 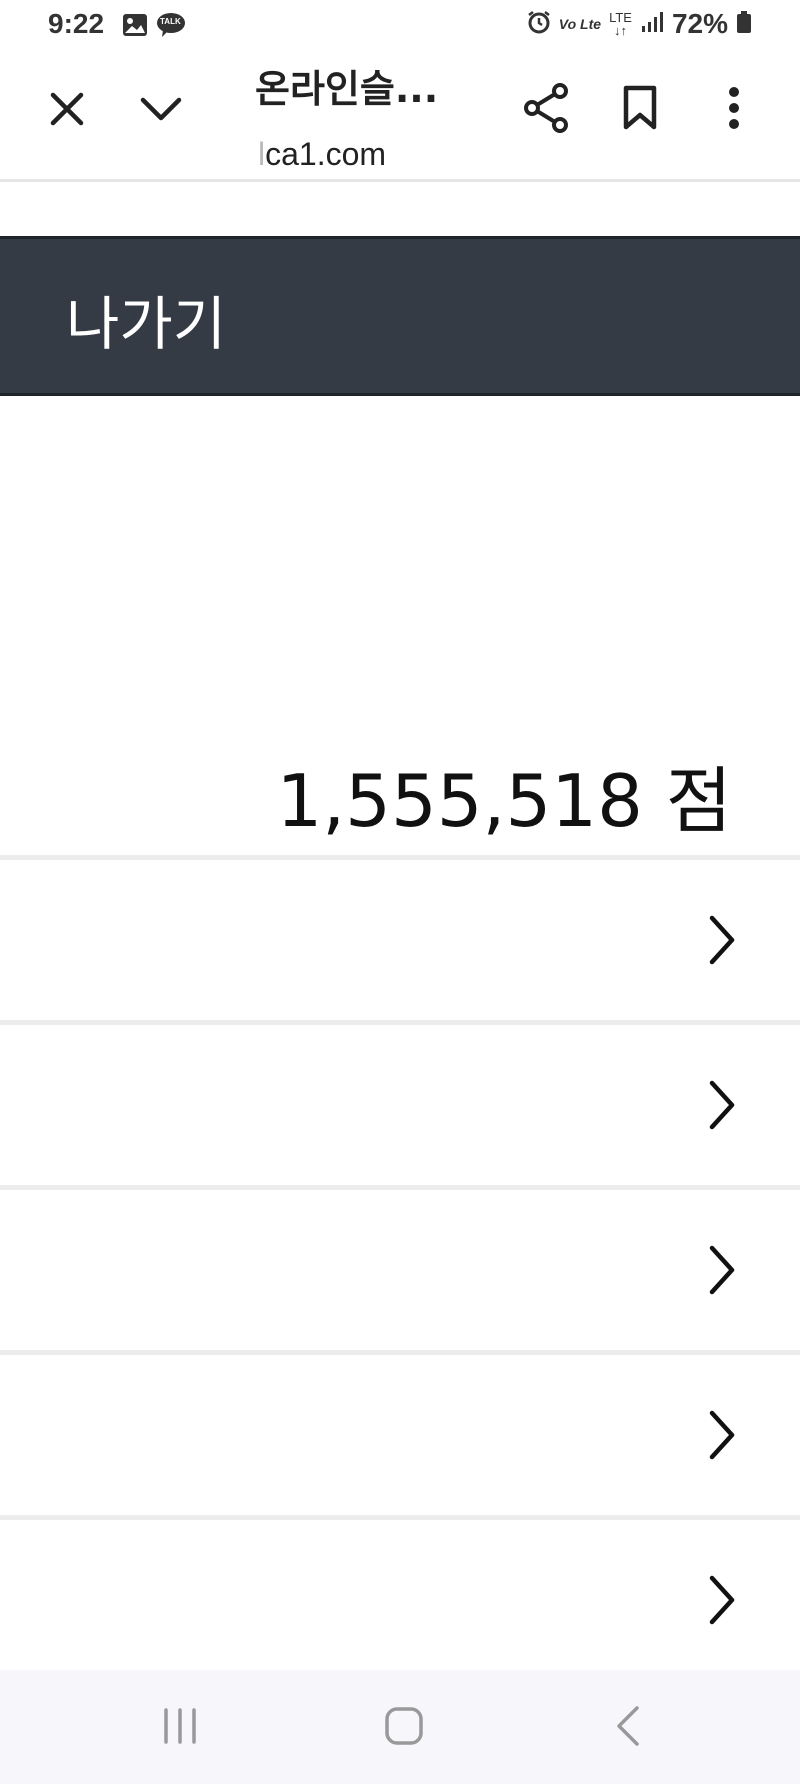 I want to click on collapse-button, so click(x=161, y=109).